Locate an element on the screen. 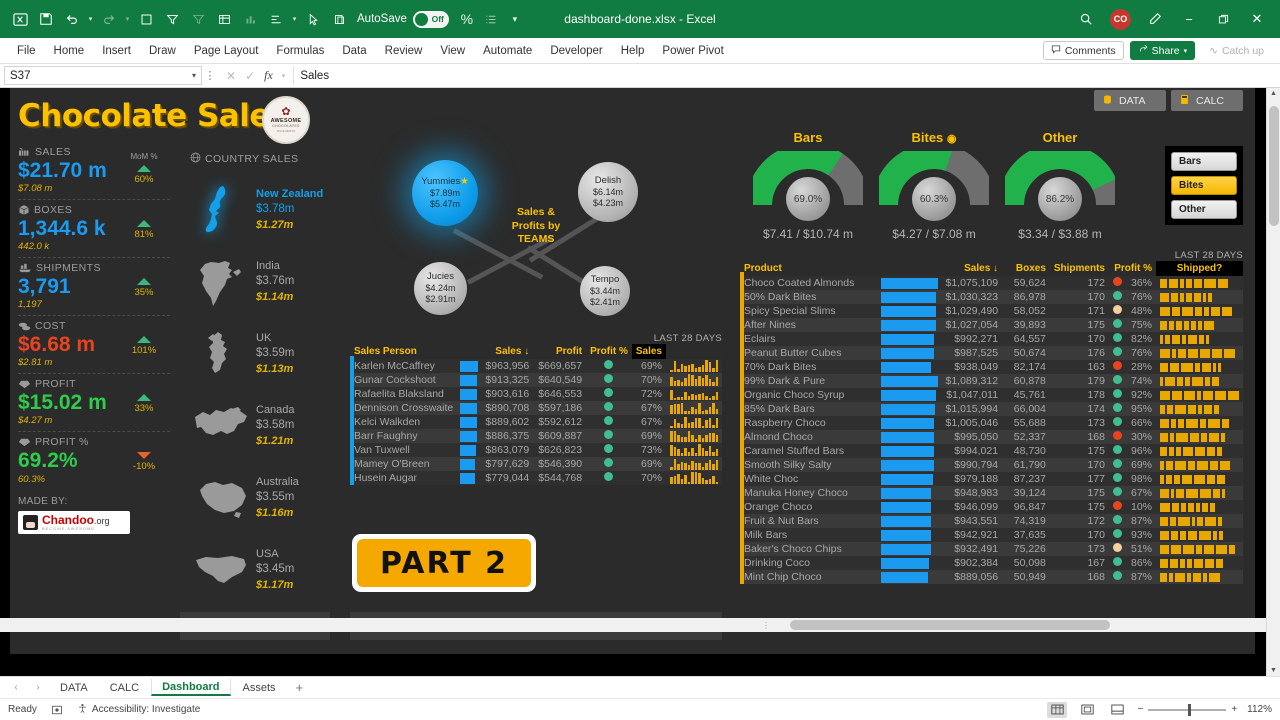 The width and height of the screenshot is (1280, 720). search-icon is located at coordinates (1086, 19).